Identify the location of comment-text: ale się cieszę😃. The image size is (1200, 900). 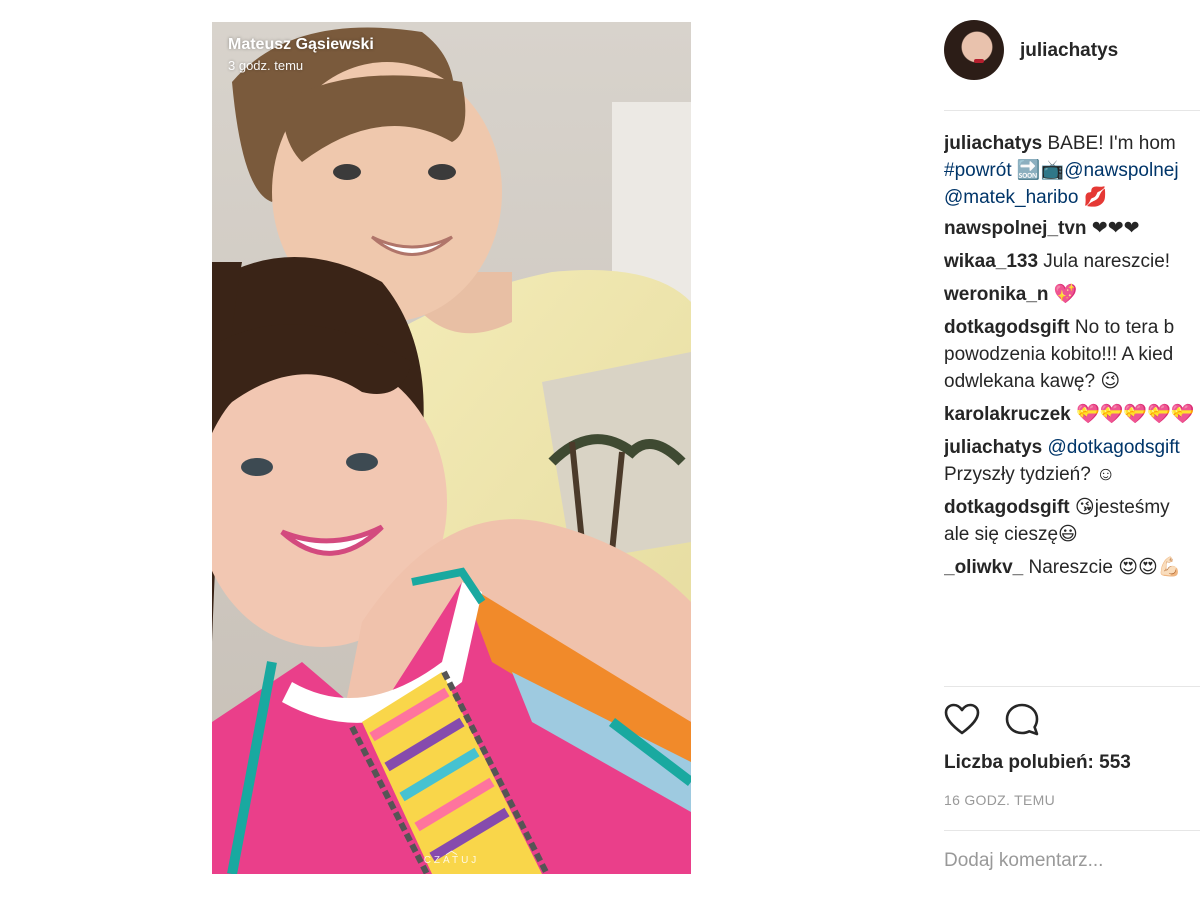
(1011, 534).